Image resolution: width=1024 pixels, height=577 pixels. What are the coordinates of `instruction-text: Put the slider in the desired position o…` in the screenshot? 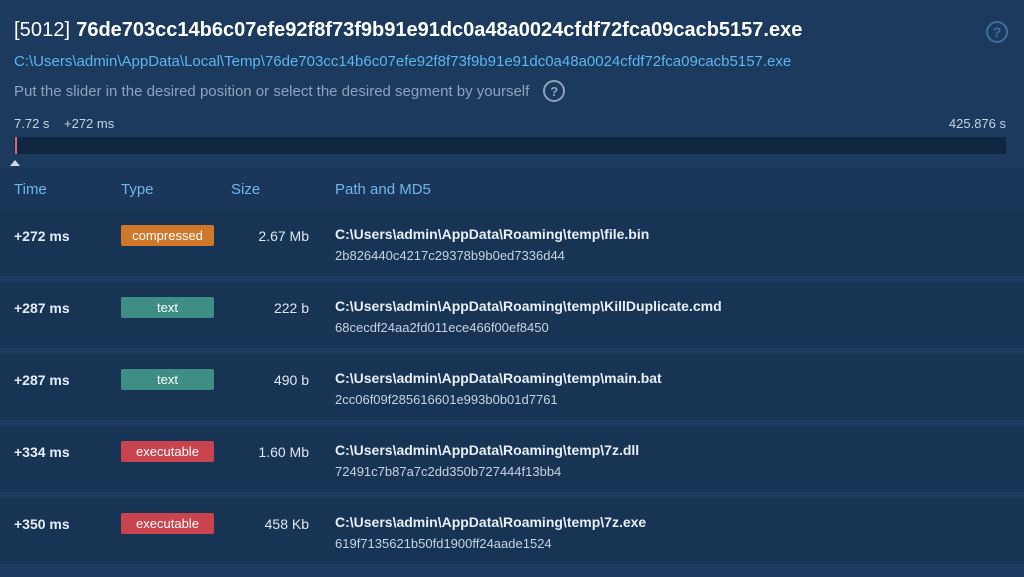 It's located at (272, 91).